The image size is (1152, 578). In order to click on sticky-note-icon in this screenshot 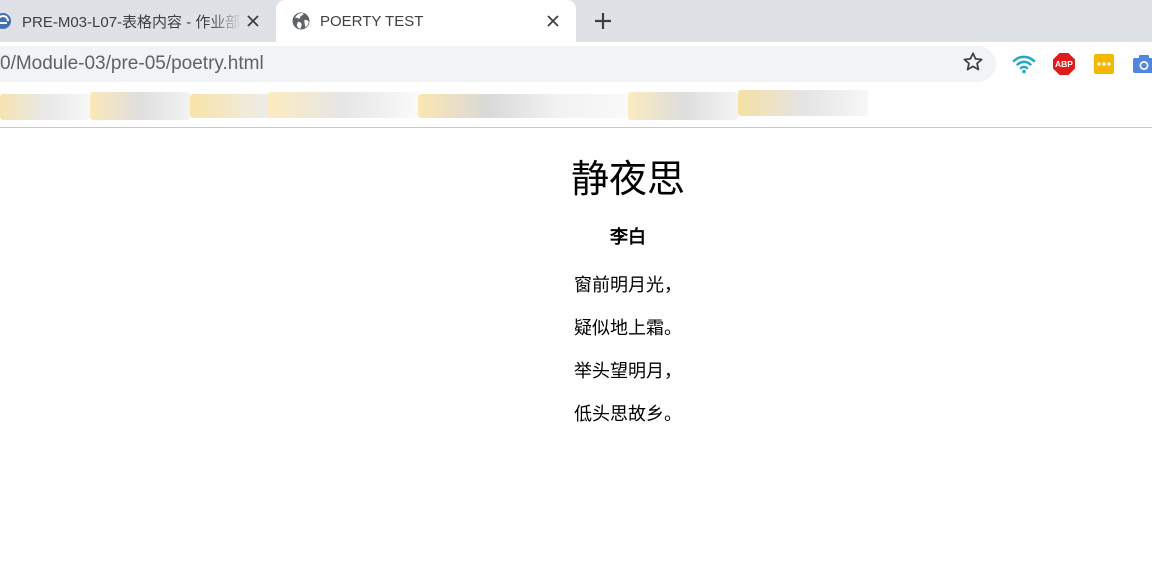, I will do `click(1104, 64)`.